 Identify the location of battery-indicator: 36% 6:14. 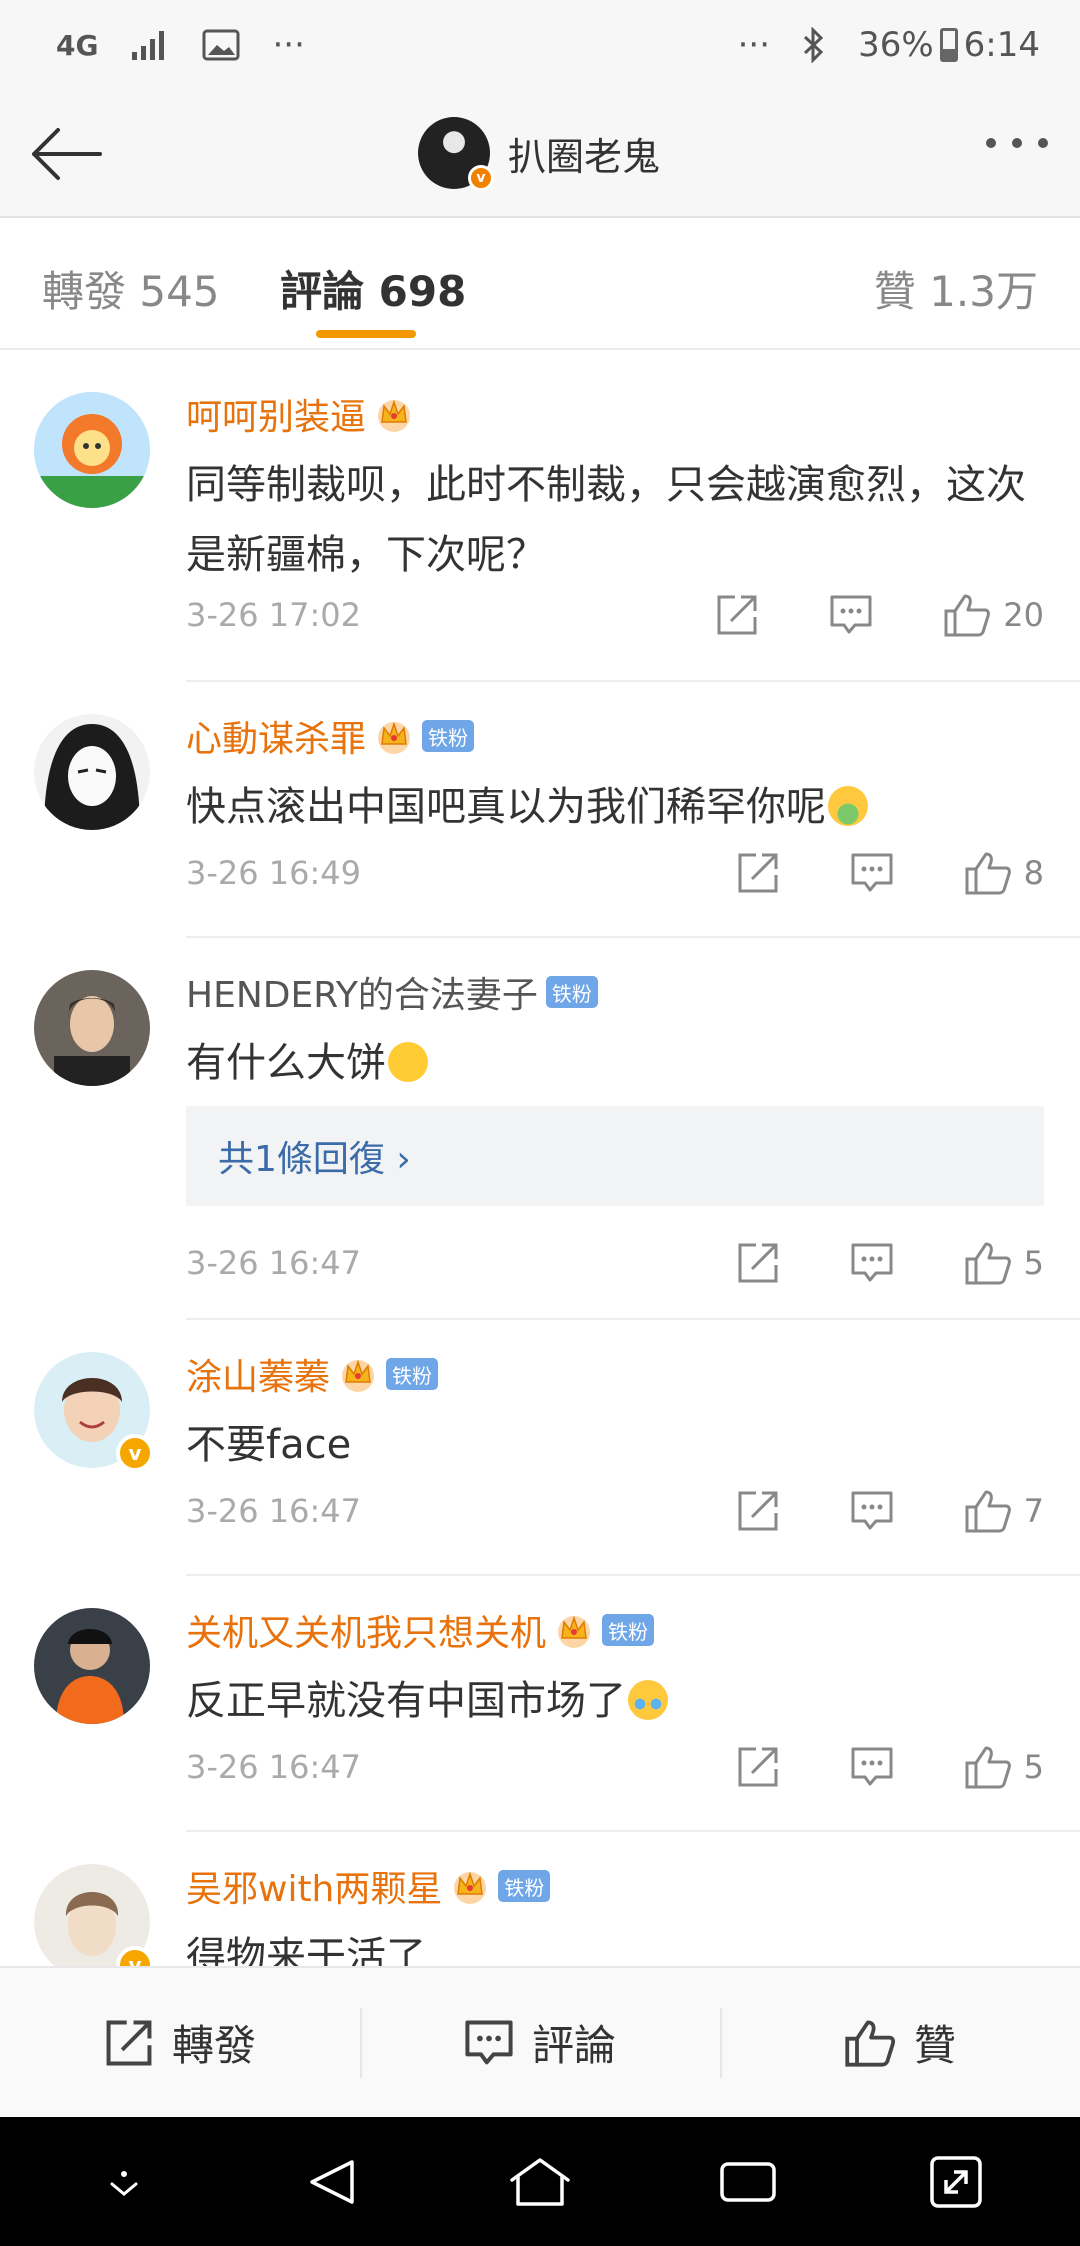
(949, 45).